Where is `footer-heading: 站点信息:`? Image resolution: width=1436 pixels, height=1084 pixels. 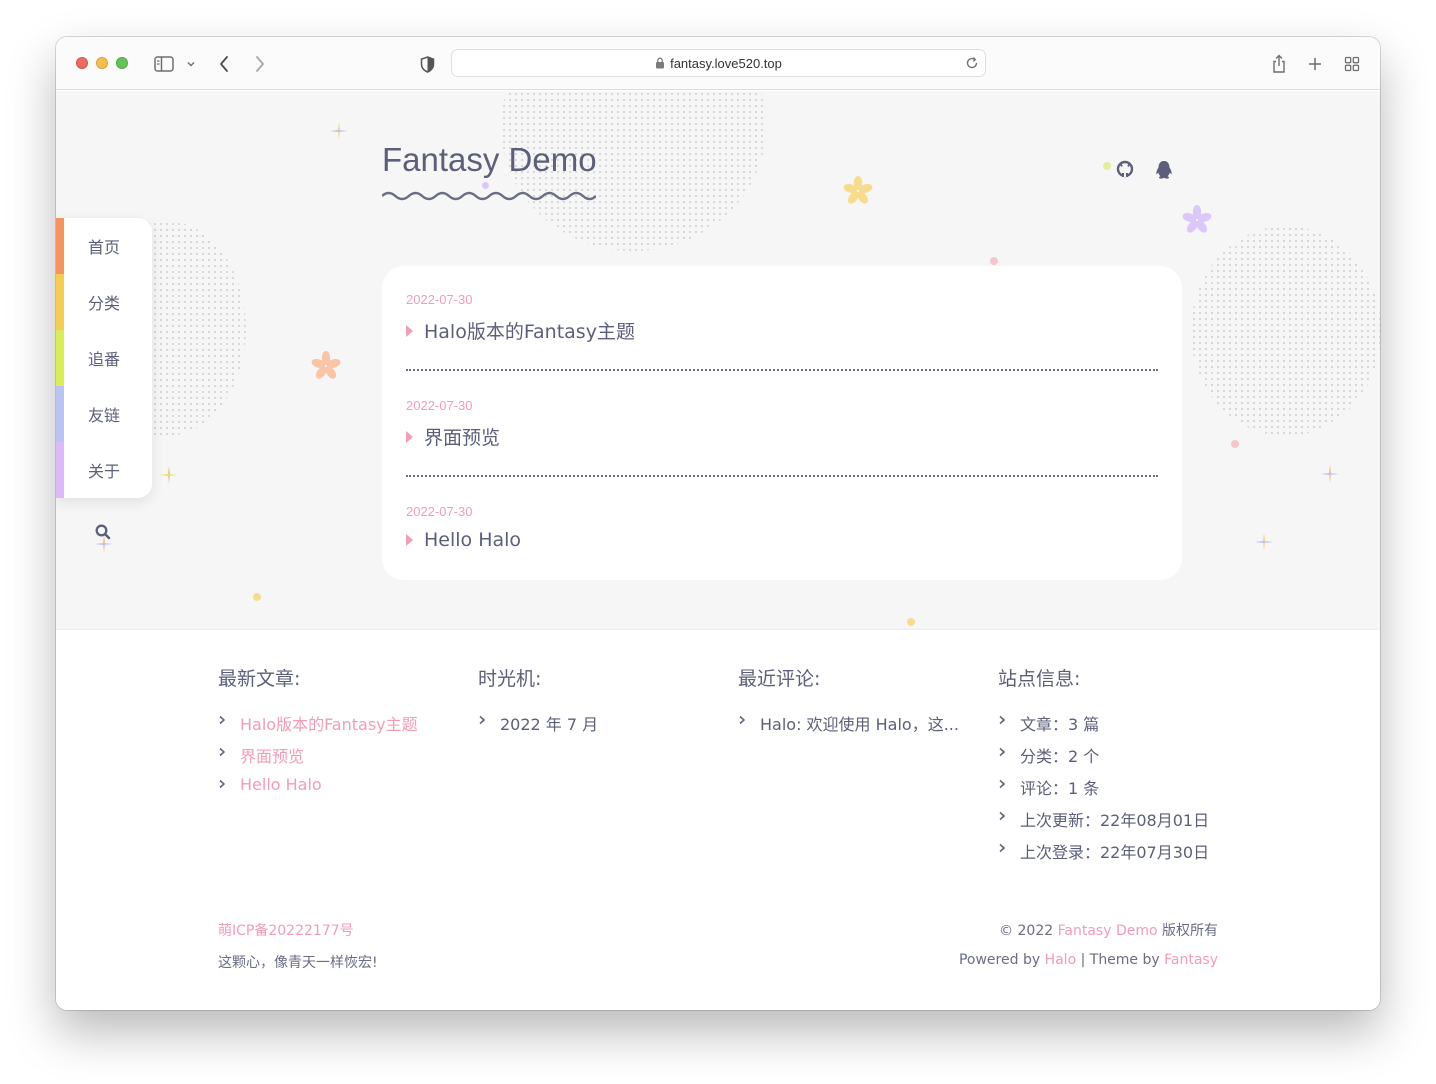
footer-heading: 站点信息: is located at coordinates (1039, 679).